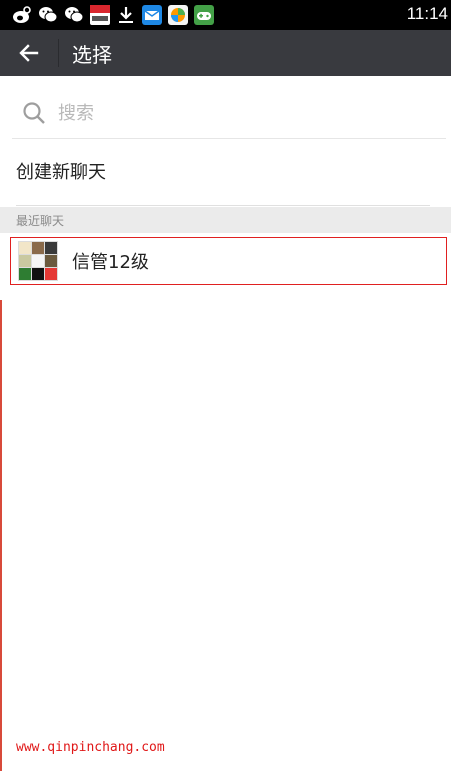 The height and width of the screenshot is (771, 451). I want to click on notification-icons, so click(113, 15).